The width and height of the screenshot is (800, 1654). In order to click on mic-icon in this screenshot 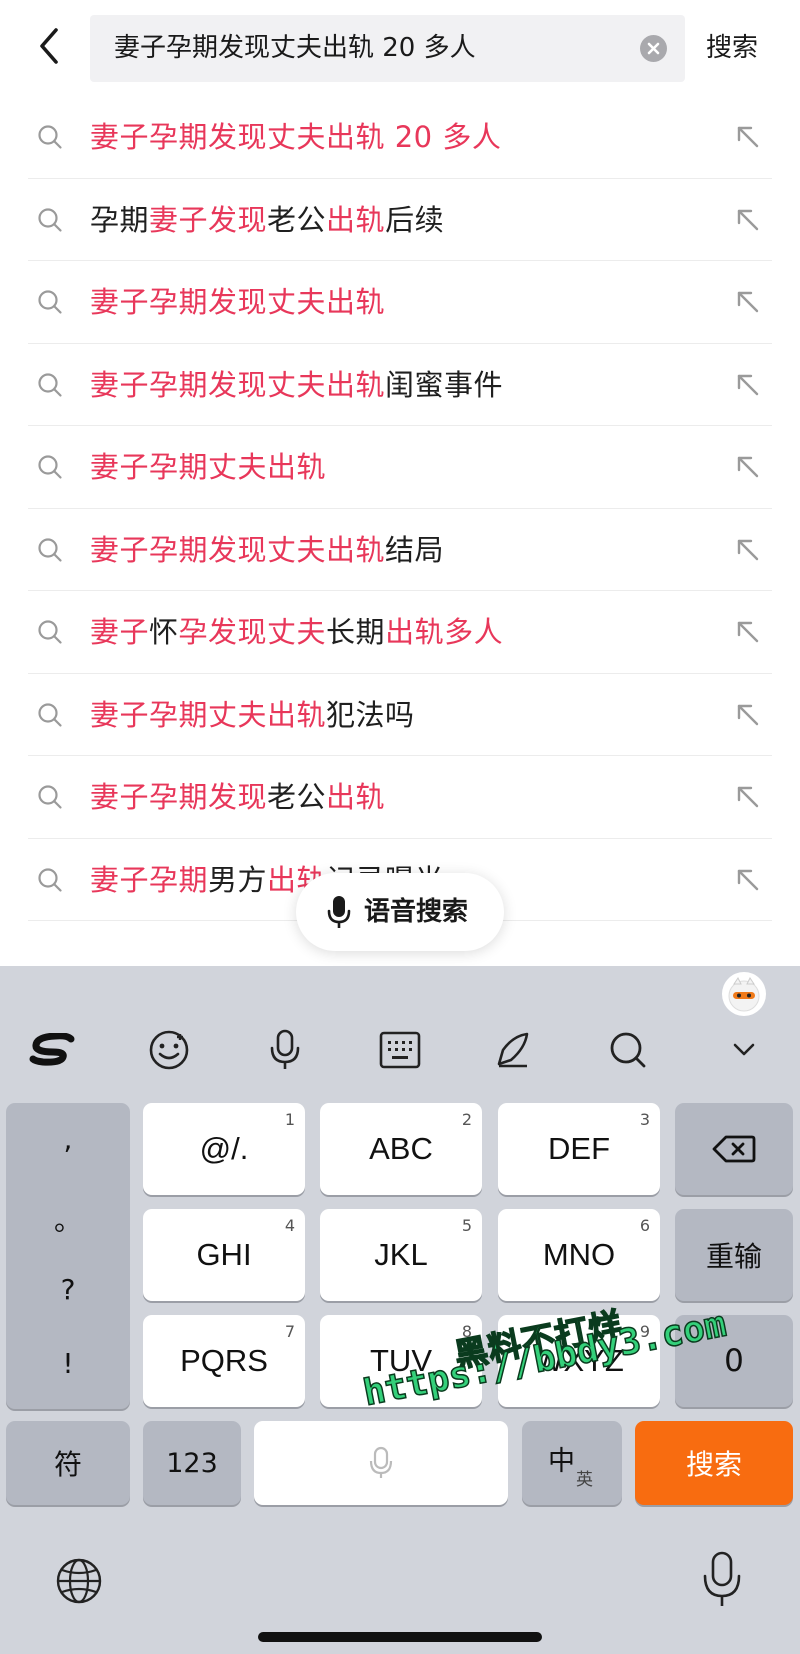, I will do `click(339, 912)`.